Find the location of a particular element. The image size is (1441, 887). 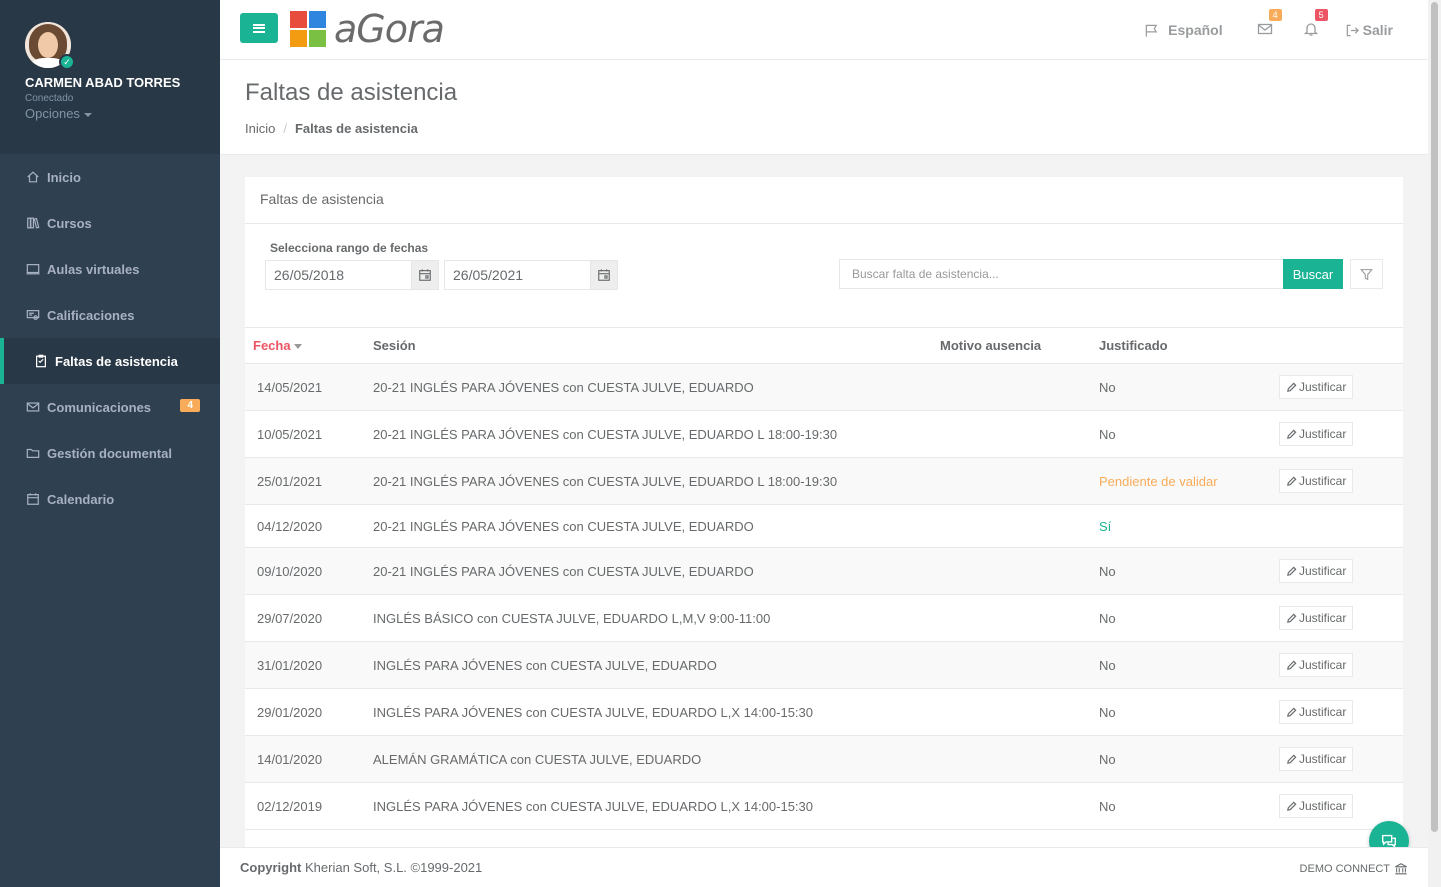

notifications-button: 5 is located at coordinates (1315, 24).